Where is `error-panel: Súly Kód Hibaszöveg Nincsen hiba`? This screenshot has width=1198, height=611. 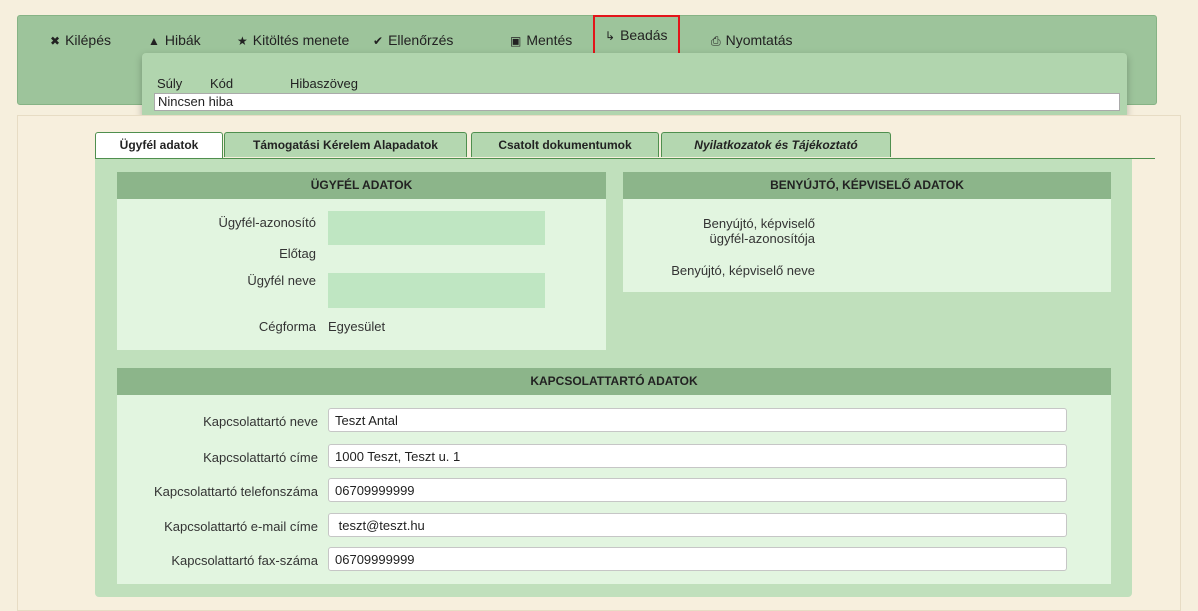
error-panel: Súly Kód Hibaszöveg Nincsen hiba is located at coordinates (634, 85).